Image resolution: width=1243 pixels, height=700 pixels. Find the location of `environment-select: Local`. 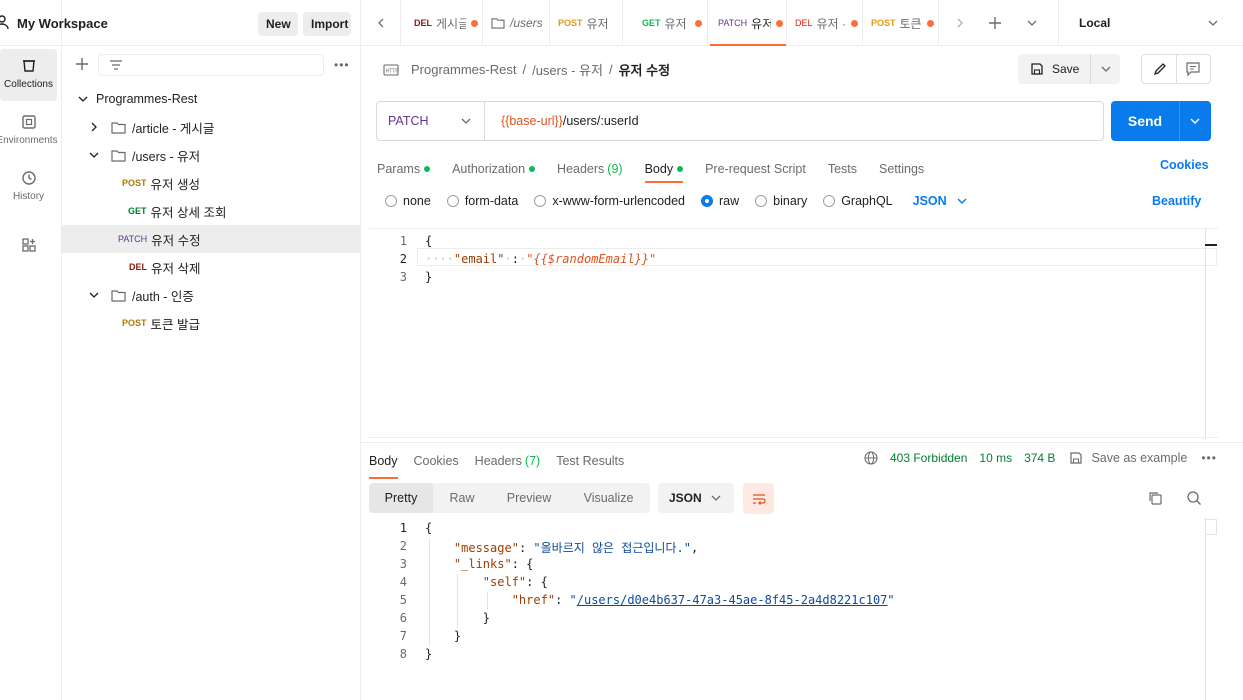

environment-select: Local is located at coordinates (1150, 23).